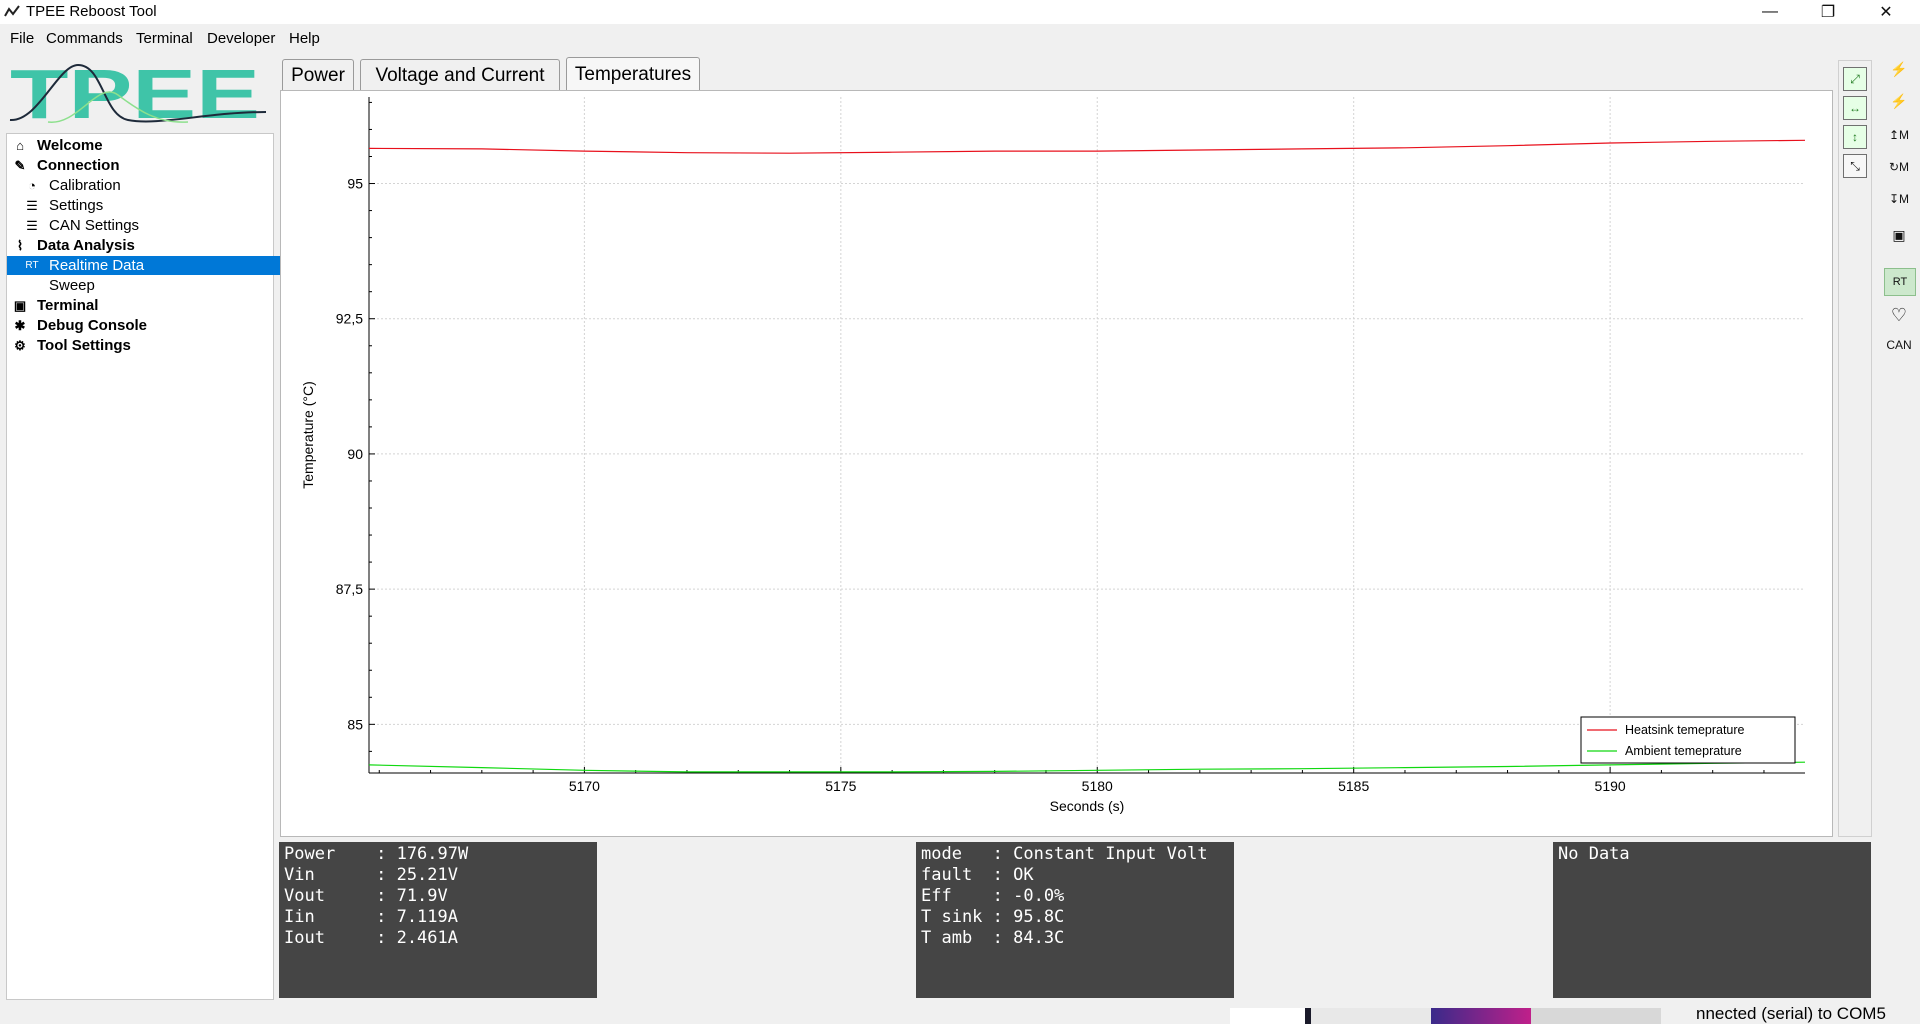  I want to click on home-icon: ⌂, so click(20, 145).